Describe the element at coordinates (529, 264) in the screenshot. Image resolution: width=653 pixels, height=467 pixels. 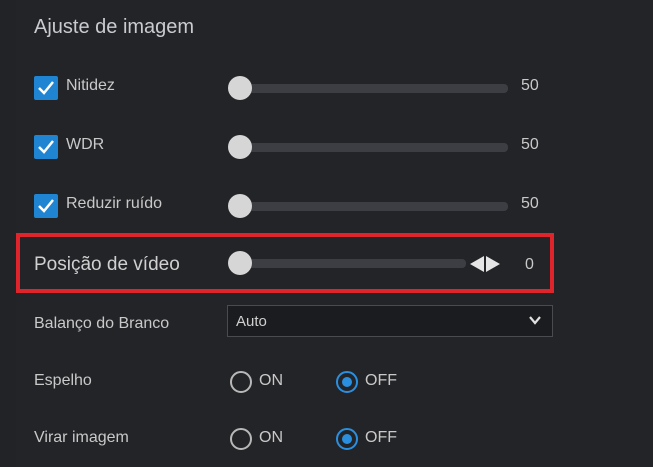
I see `video-position-value: 0` at that location.